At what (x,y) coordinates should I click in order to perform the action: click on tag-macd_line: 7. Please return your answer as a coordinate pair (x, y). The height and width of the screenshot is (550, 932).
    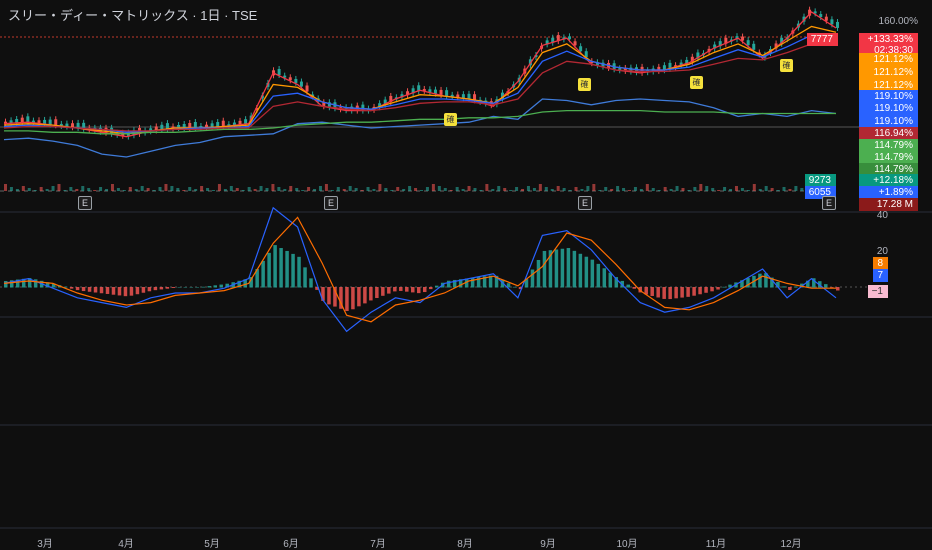
    Looking at the image, I should click on (880, 275).